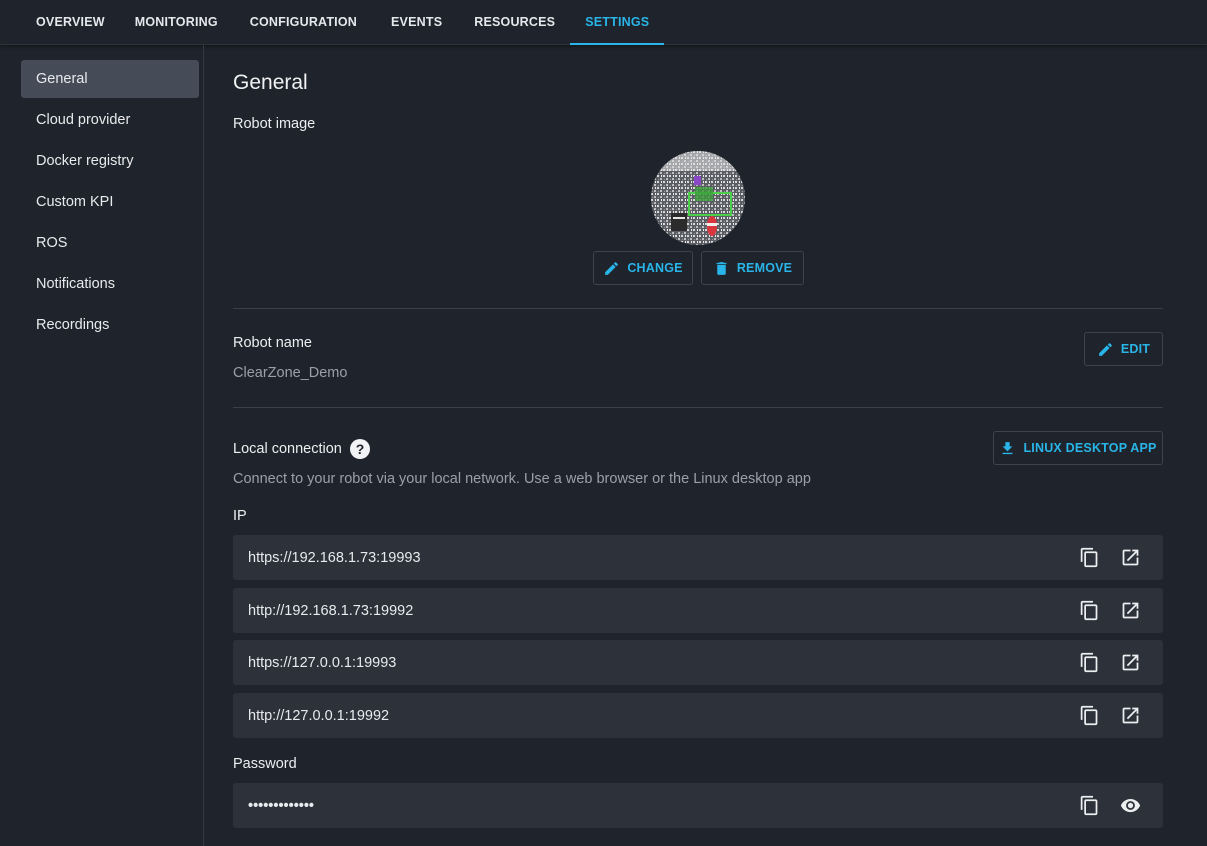 The height and width of the screenshot is (846, 1207). What do you see at coordinates (319, 715) in the screenshot?
I see `ip-value: http://127.0.0.1:19992` at bounding box center [319, 715].